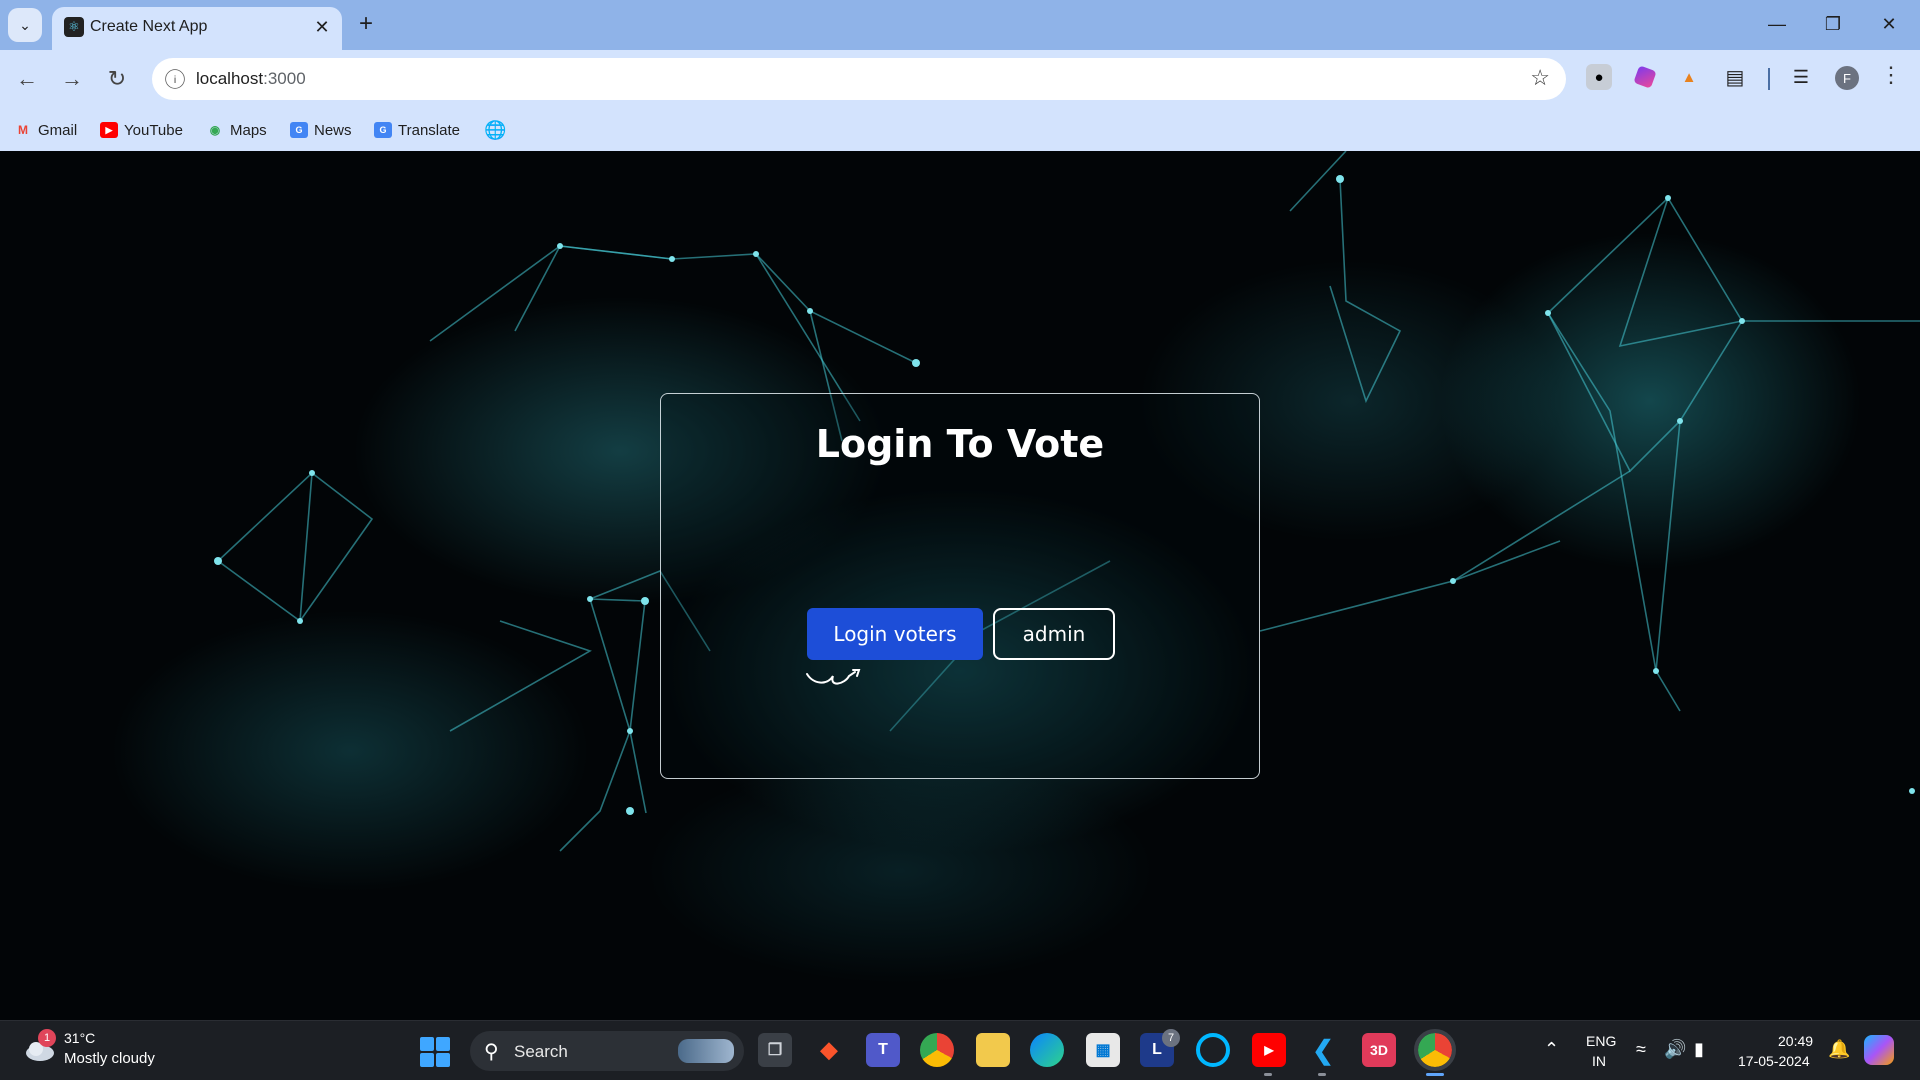 The image size is (1920, 1080). I want to click on back-button: ←, so click(27, 79).